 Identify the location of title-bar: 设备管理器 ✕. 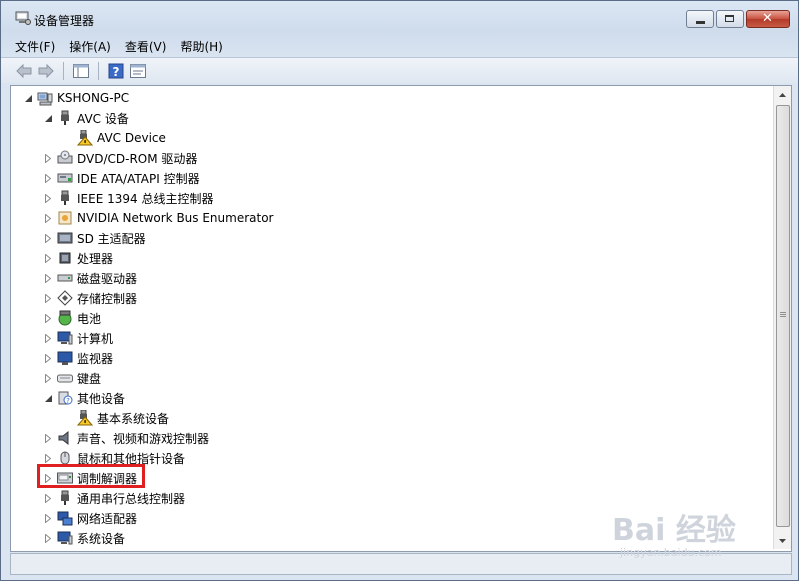
(399, 18).